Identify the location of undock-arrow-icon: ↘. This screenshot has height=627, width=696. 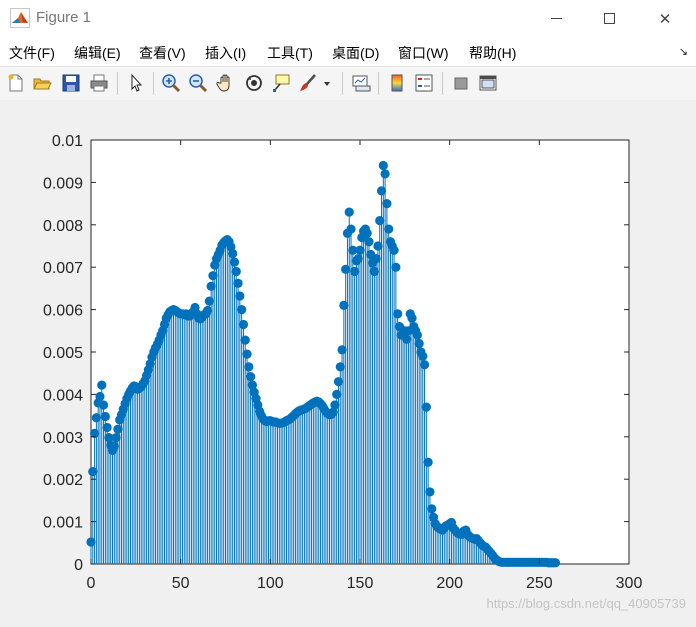
(683, 51).